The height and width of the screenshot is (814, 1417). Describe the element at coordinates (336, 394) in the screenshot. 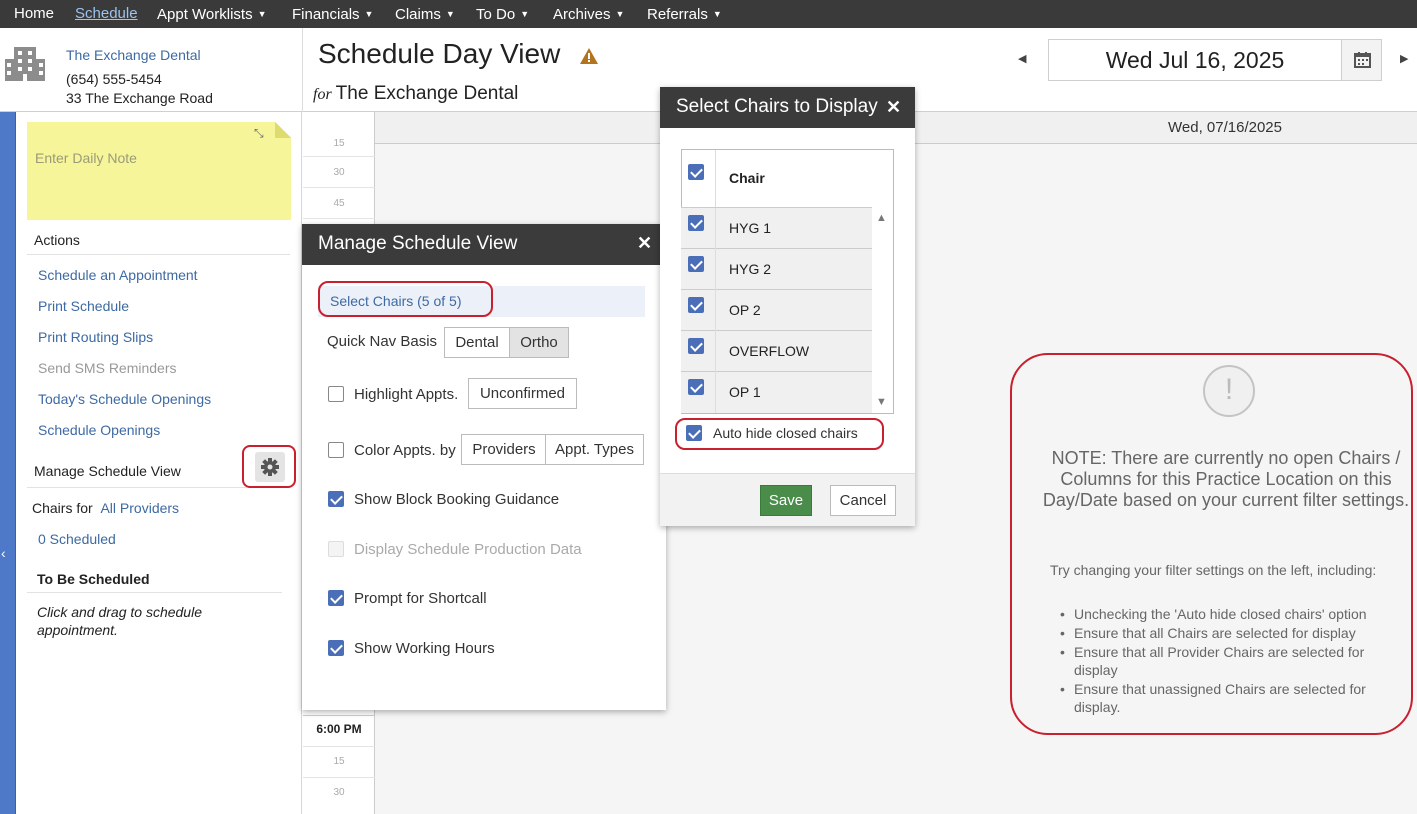

I see `highlight-appts-checkbox` at that location.